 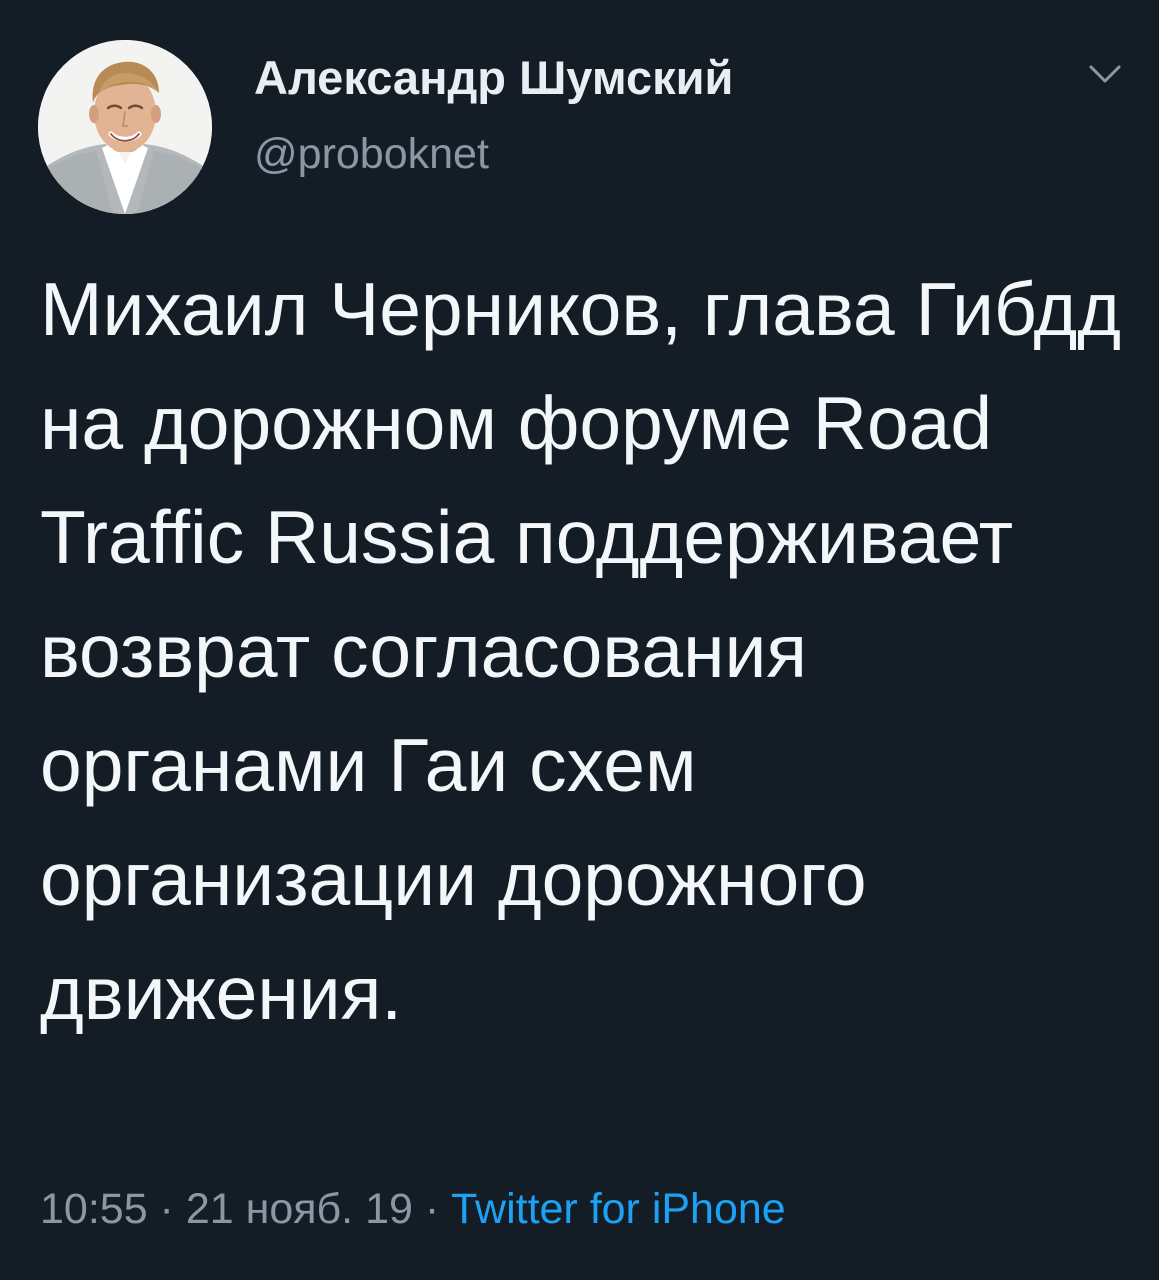 I want to click on profile-photo, so click(x=125, y=127).